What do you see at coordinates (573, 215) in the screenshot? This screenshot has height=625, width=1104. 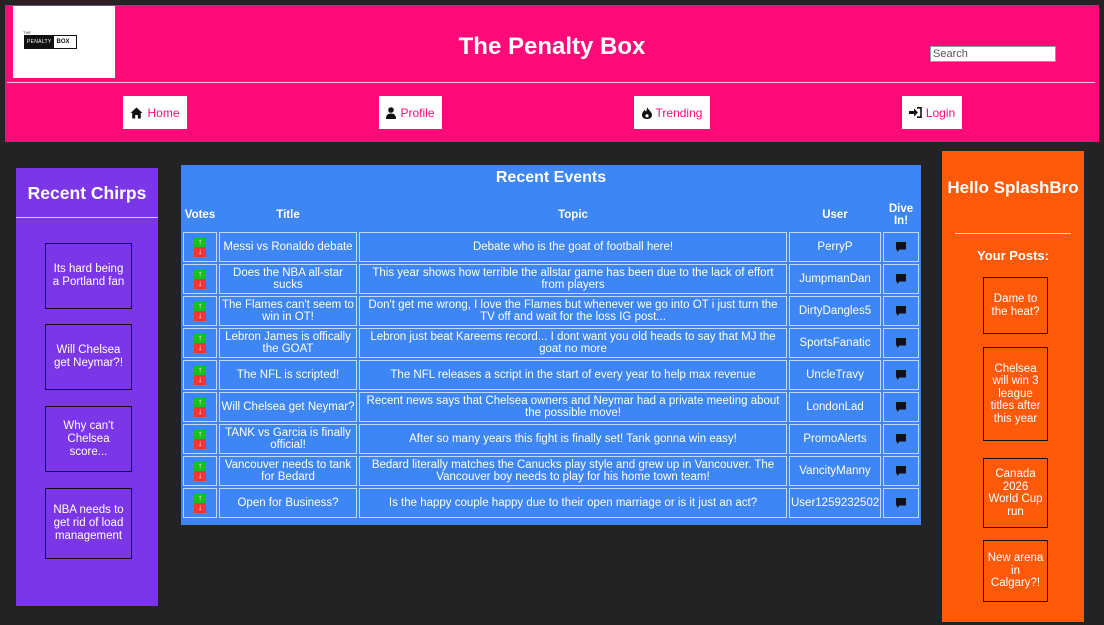 I see `topic-column-header: Topic` at bounding box center [573, 215].